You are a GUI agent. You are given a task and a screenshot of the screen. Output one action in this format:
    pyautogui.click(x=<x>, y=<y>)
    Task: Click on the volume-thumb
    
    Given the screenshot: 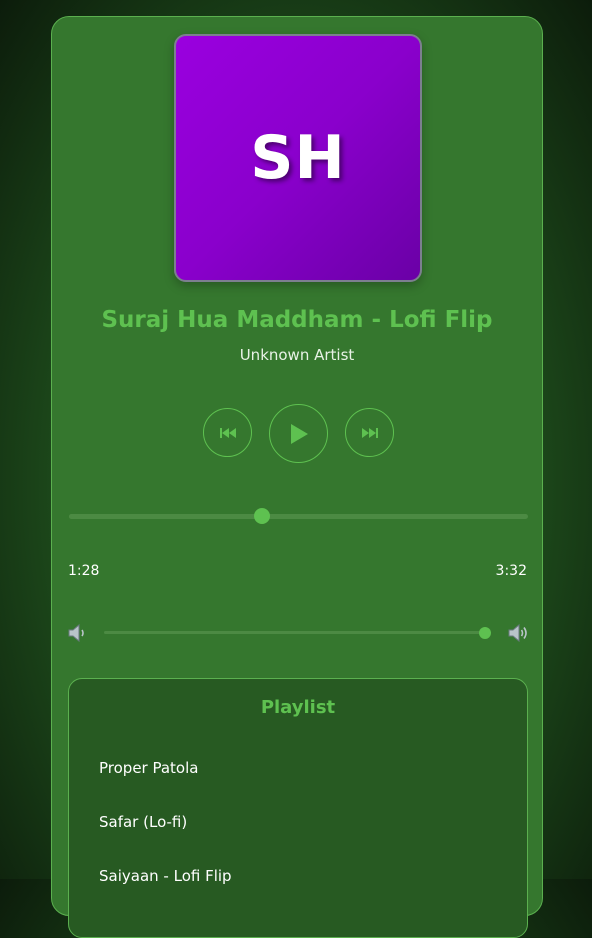 What is the action you would take?
    pyautogui.click(x=485, y=633)
    